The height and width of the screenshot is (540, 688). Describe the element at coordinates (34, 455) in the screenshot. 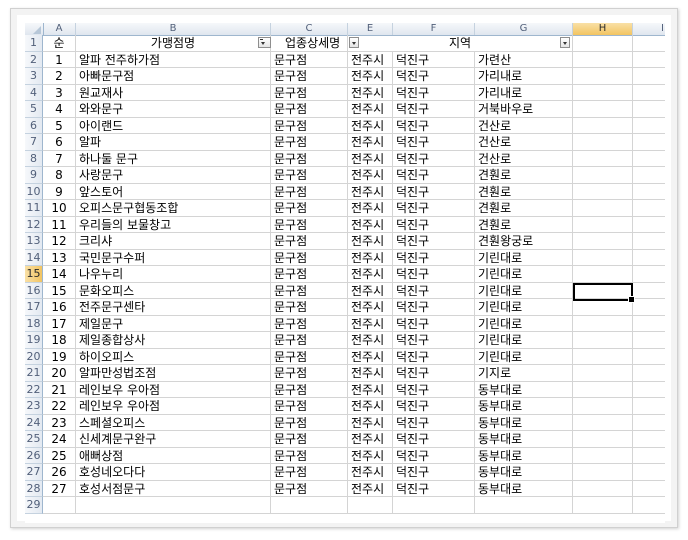

I see `row-number: 26` at that location.